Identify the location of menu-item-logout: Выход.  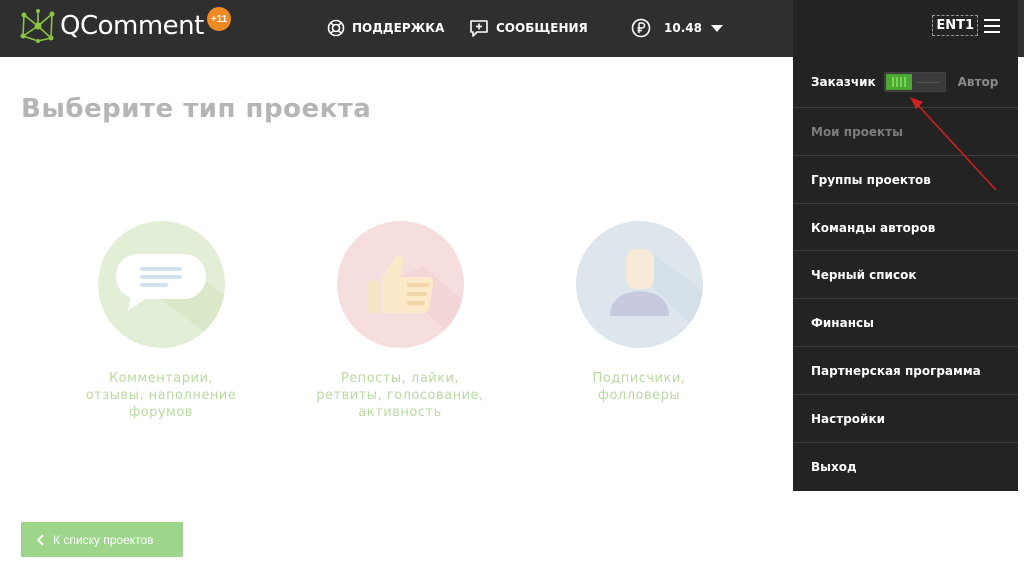
(905, 466).